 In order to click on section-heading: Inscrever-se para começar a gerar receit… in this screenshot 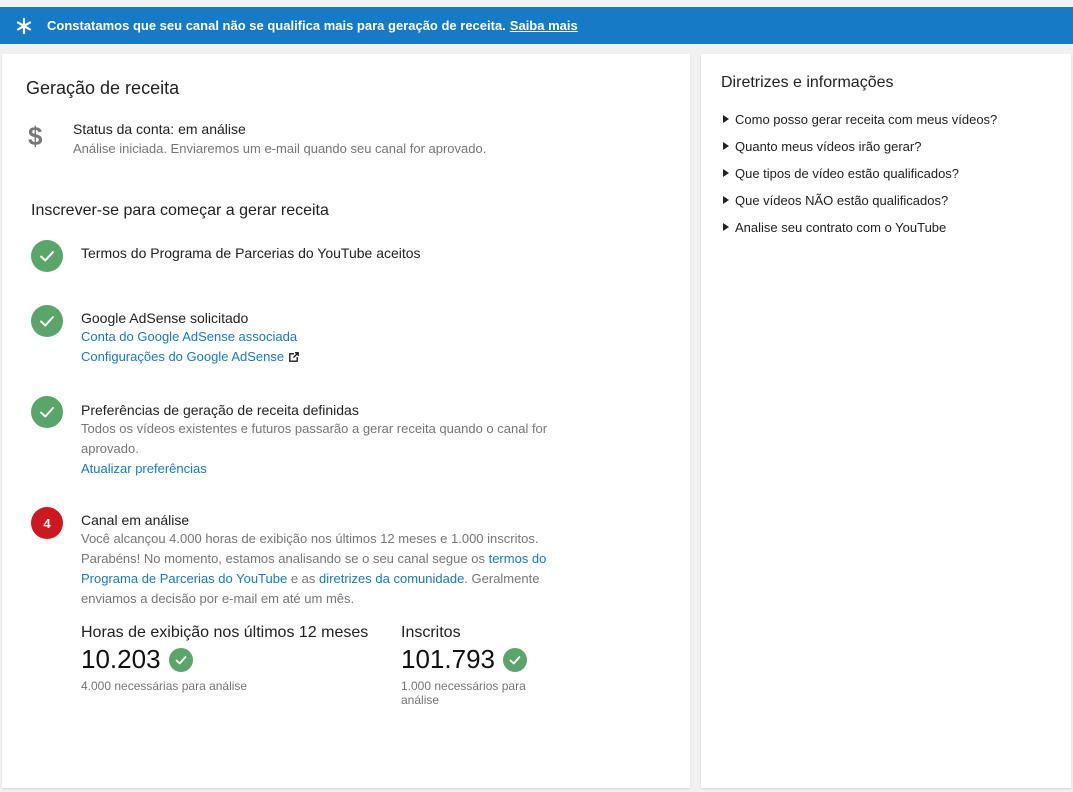, I will do `click(180, 210)`.